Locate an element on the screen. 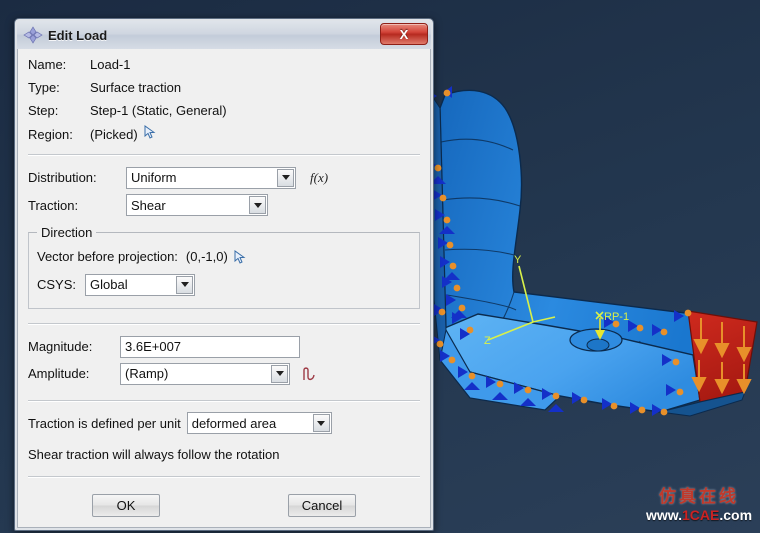  amplitude-row: Amplitude: (Ramp) is located at coordinates (224, 373).